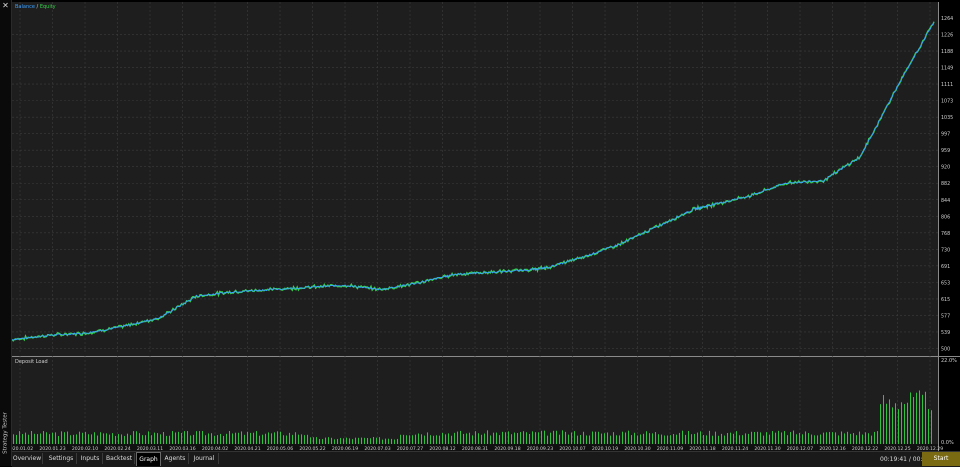 The height and width of the screenshot is (467, 960). Describe the element at coordinates (204, 458) in the screenshot. I see `tab-journal: Journal` at that location.